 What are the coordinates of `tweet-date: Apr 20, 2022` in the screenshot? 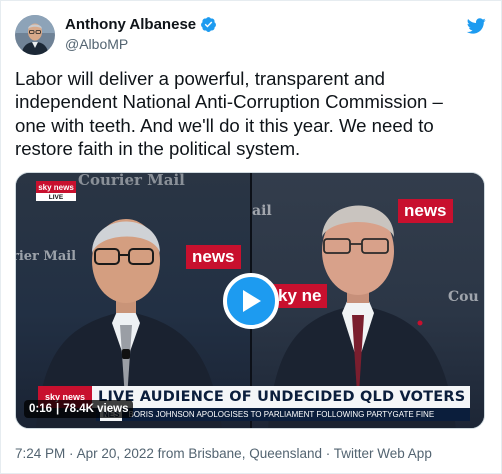 It's located at (115, 453).